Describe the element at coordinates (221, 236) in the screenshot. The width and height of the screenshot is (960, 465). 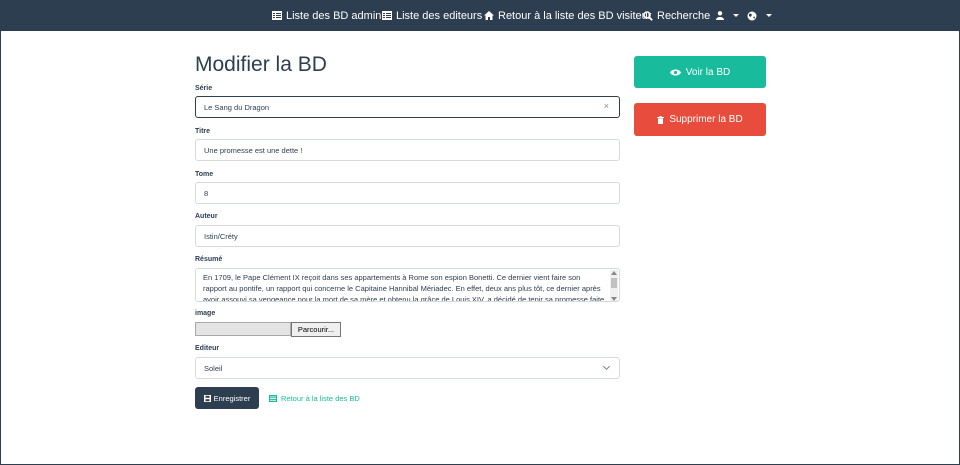
I see `auteur-value: Istin/Créty` at that location.